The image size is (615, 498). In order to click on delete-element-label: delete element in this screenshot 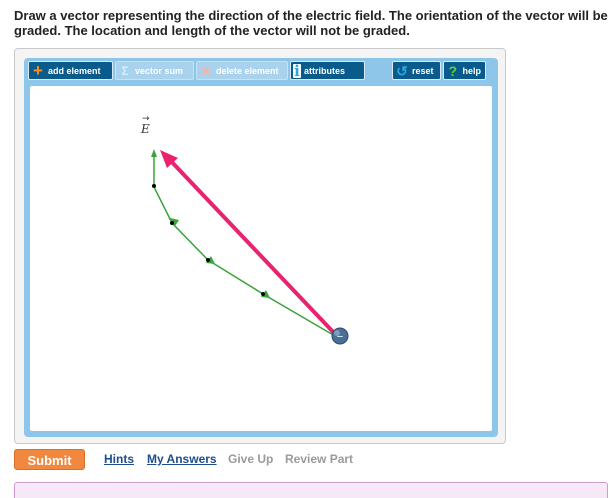, I will do `click(247, 70)`.